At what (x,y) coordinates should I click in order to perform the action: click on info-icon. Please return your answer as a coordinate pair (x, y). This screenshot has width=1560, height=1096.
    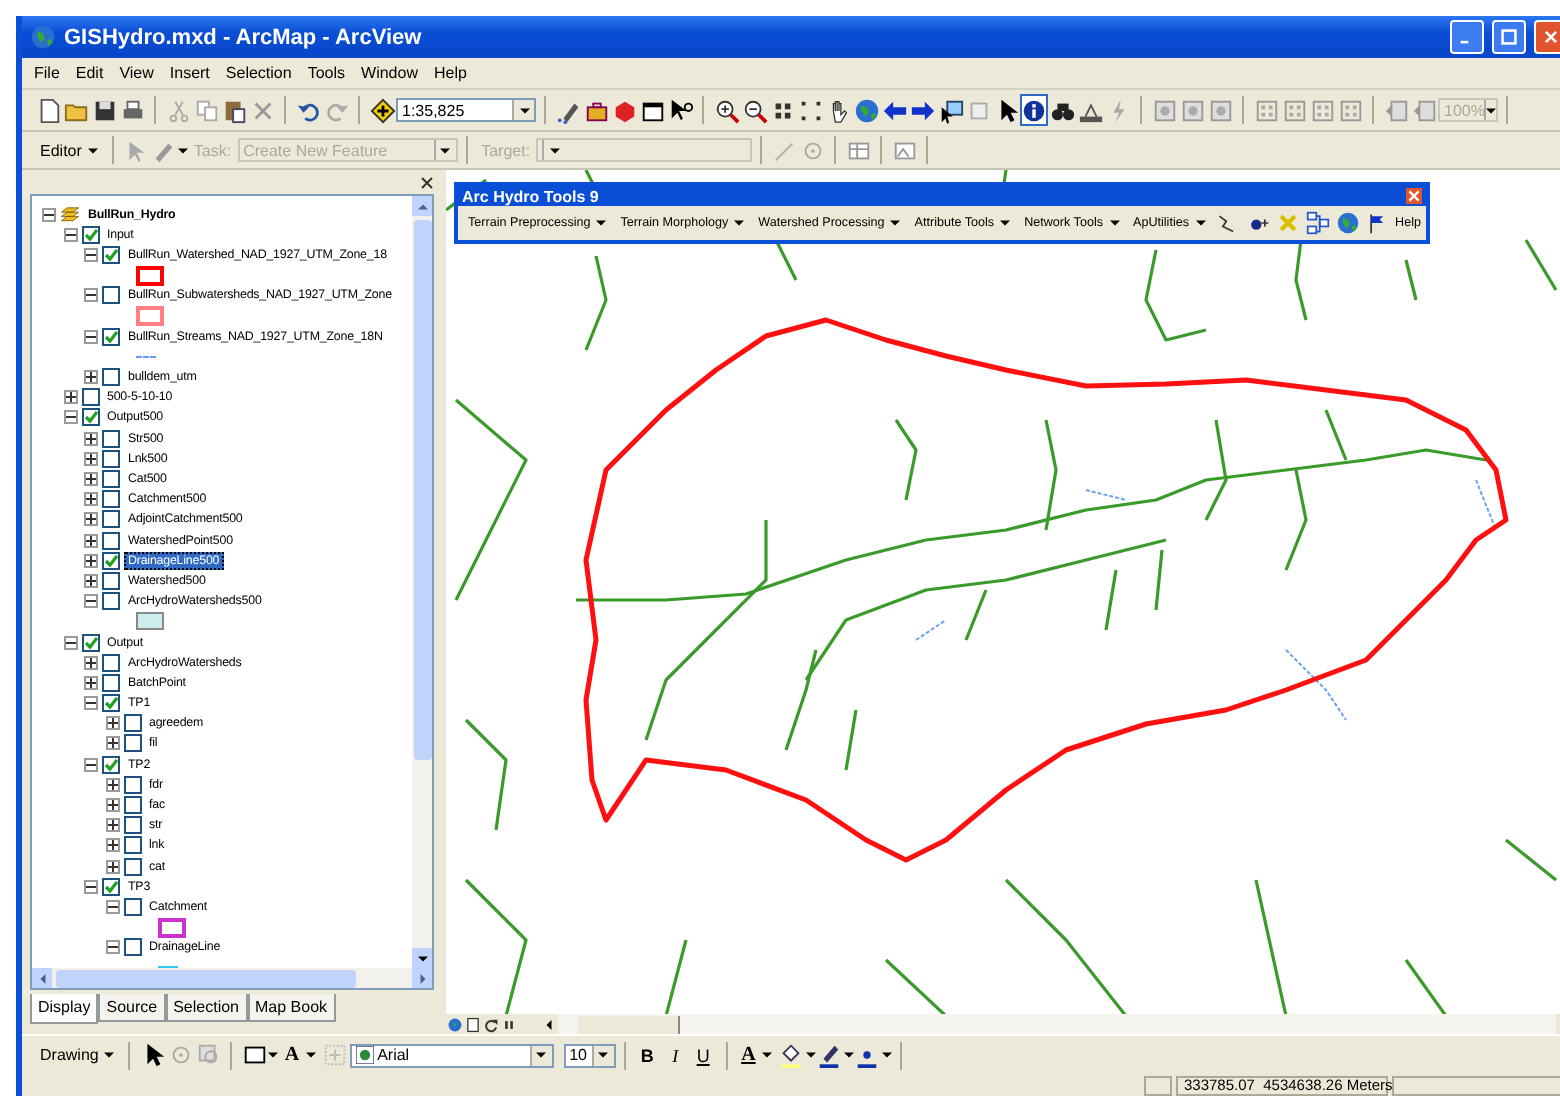
    Looking at the image, I should click on (1034, 110).